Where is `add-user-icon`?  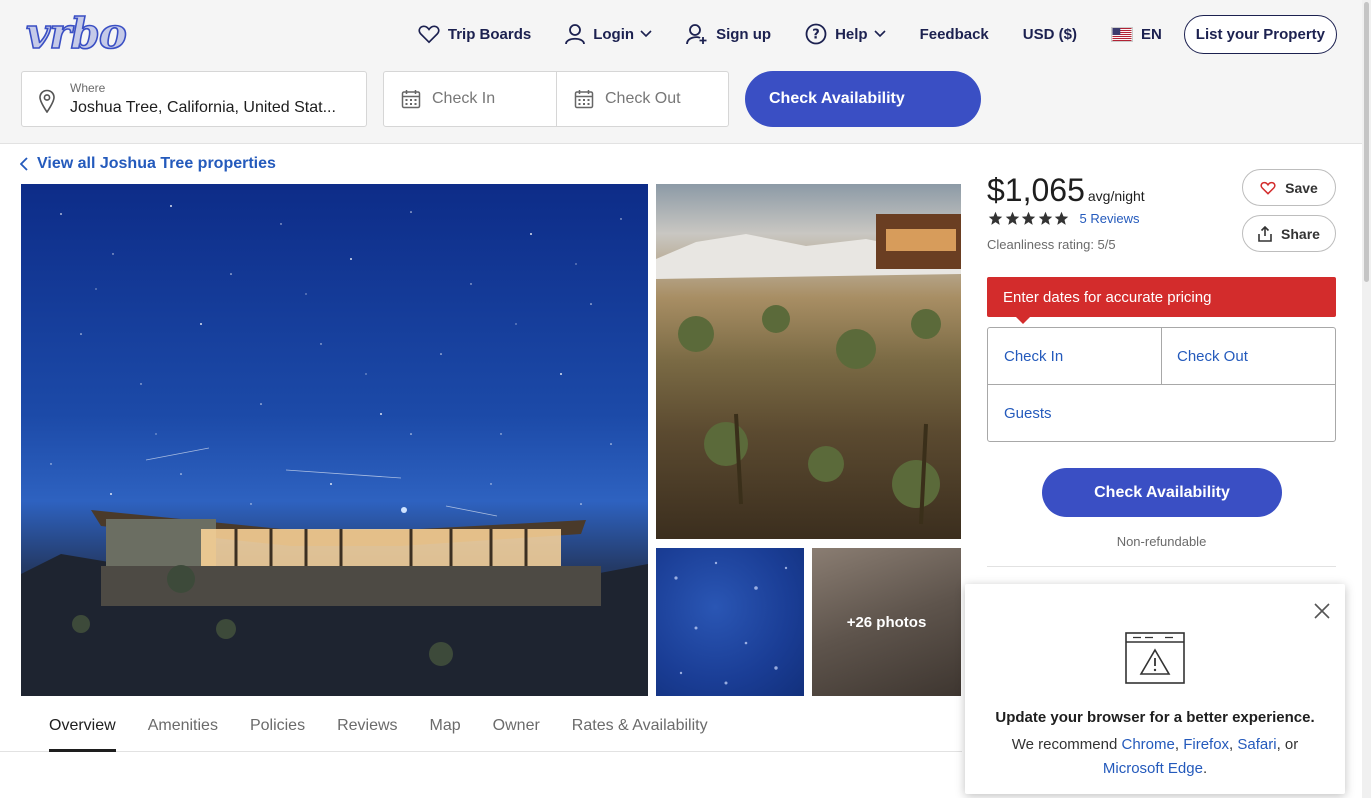 add-user-icon is located at coordinates (696, 34).